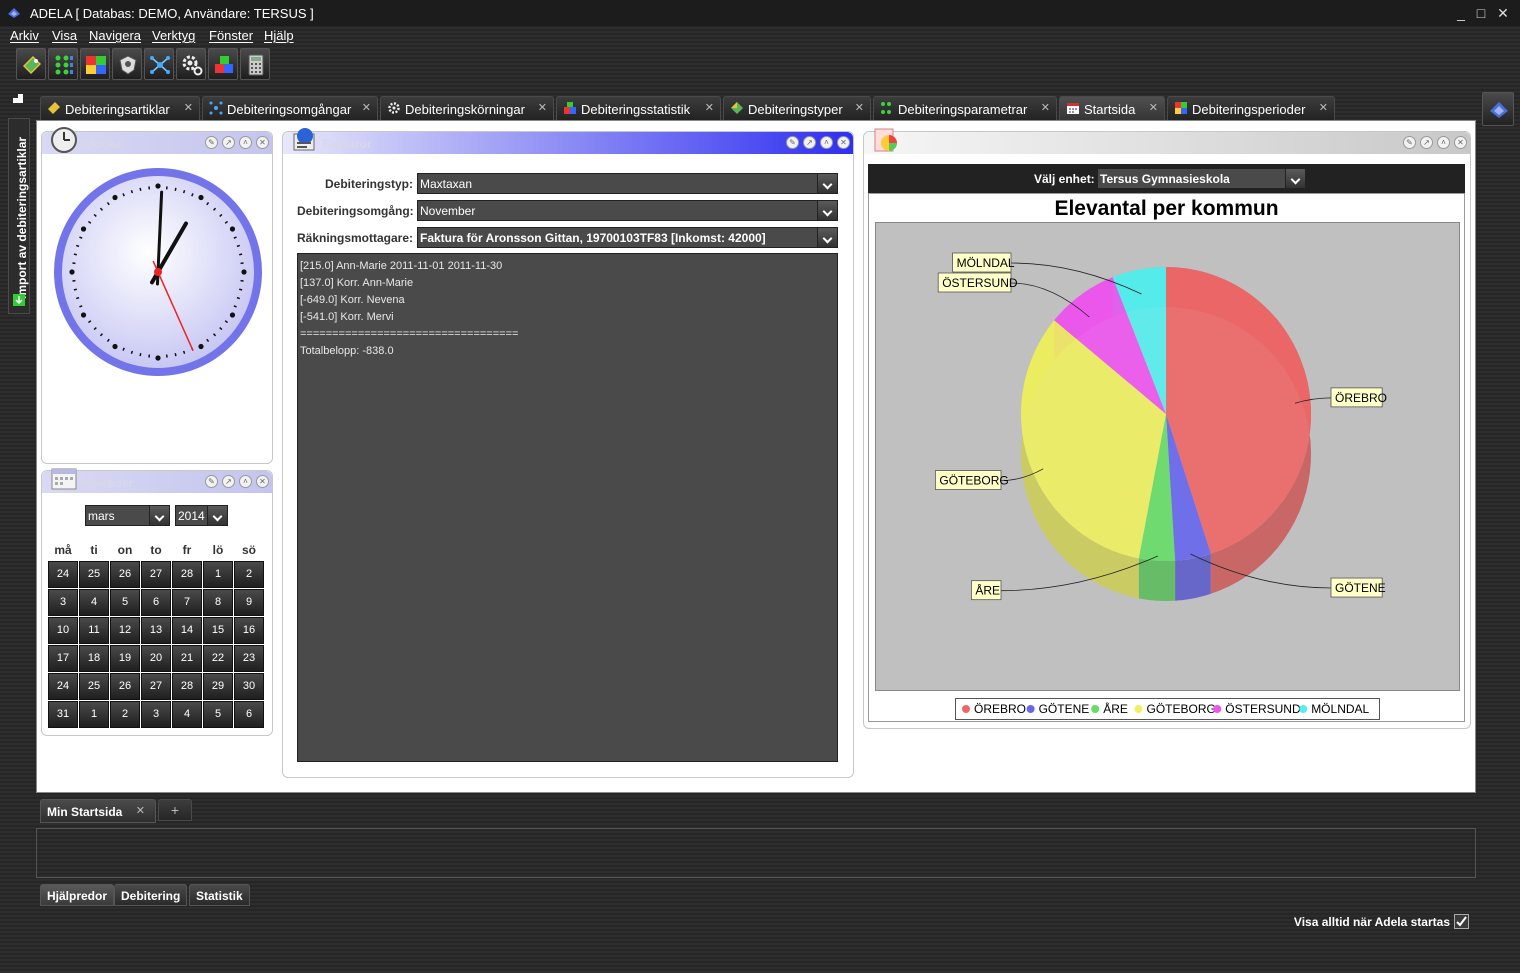 Image resolution: width=1520 pixels, height=973 pixels. I want to click on calendar-day: 9, so click(249, 602).